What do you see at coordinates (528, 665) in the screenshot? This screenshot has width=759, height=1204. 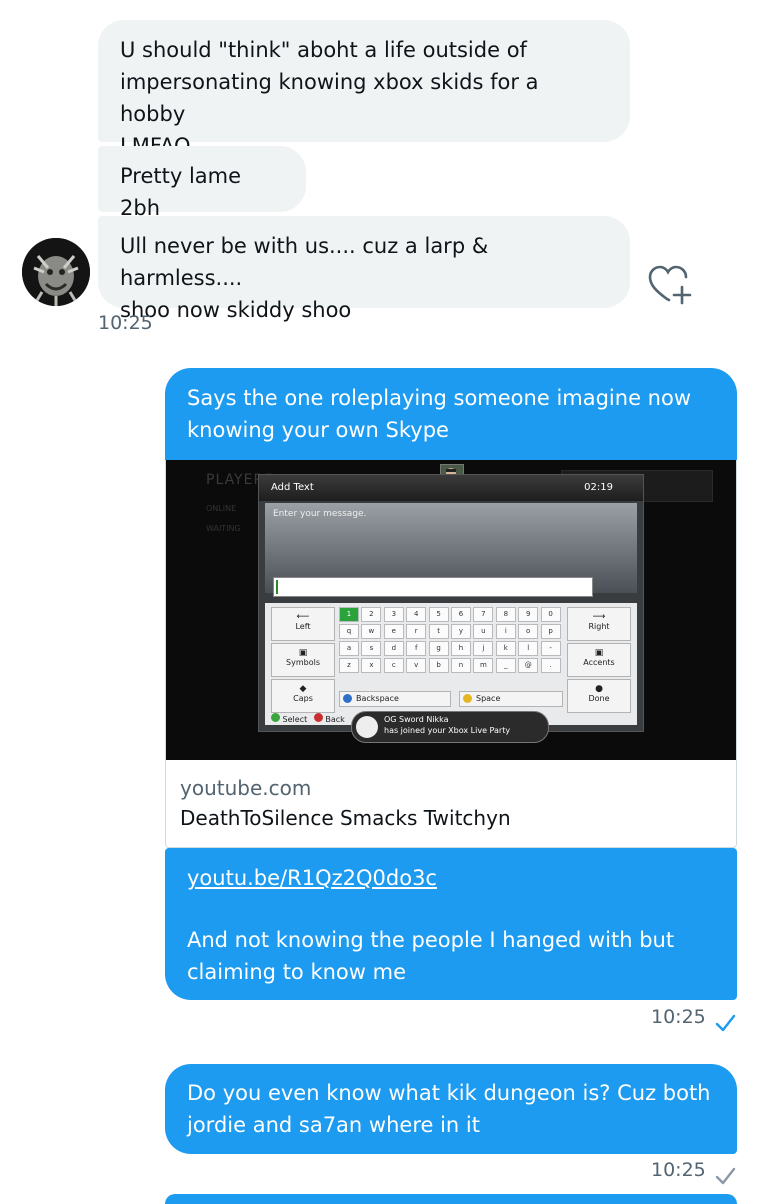 I see `keyboard-key: @` at bounding box center [528, 665].